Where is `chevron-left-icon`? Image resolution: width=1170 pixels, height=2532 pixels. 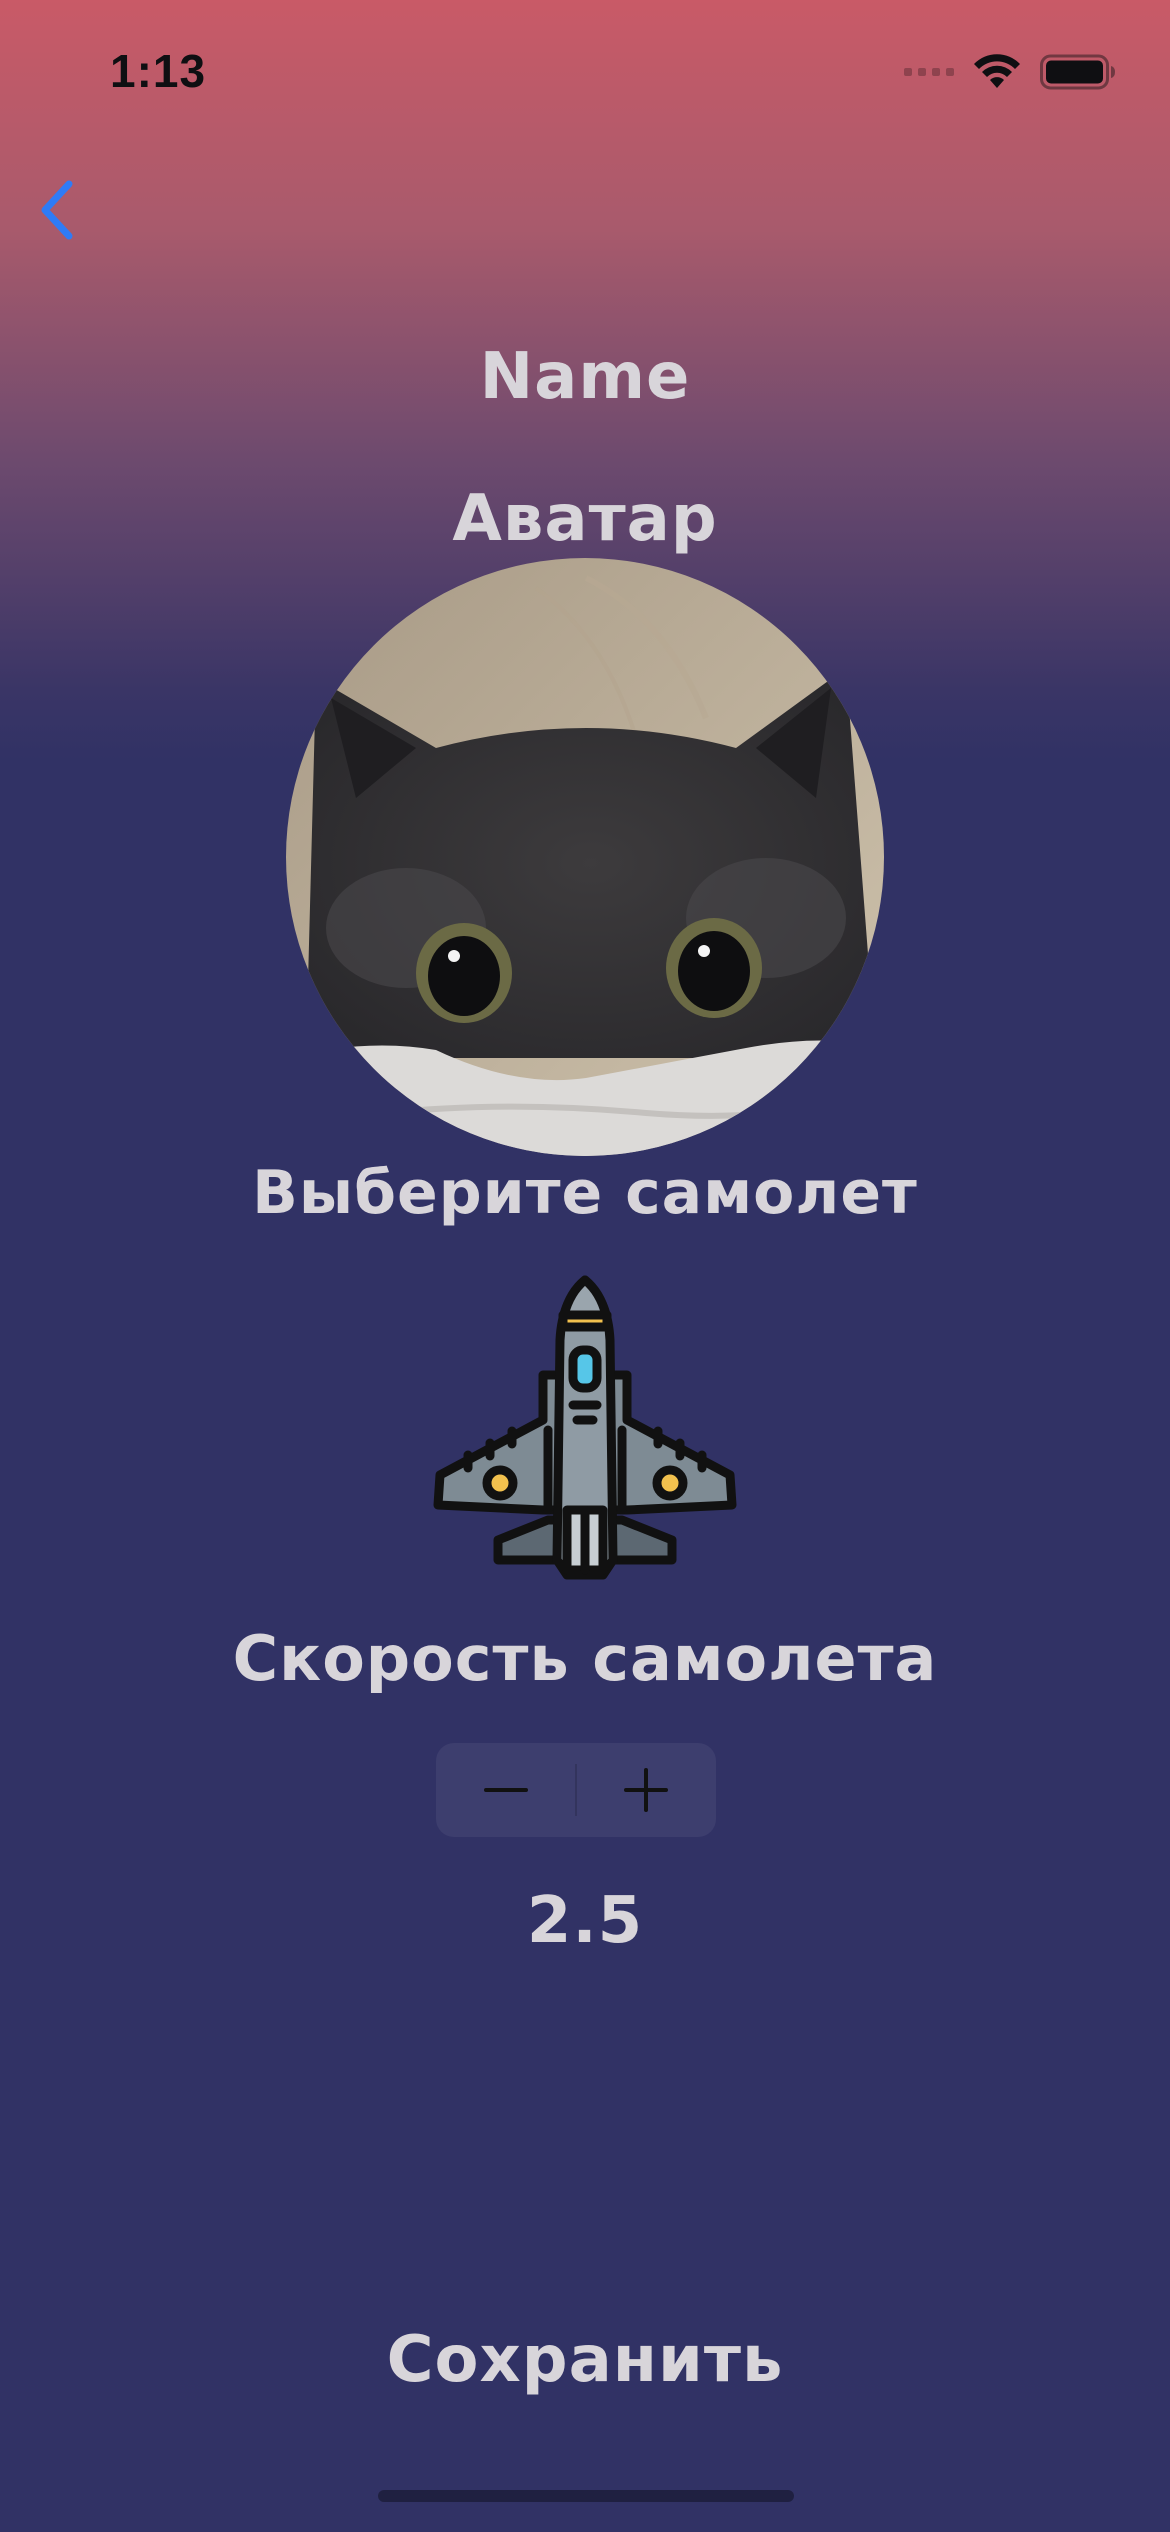
chevron-left-icon is located at coordinates (57, 210).